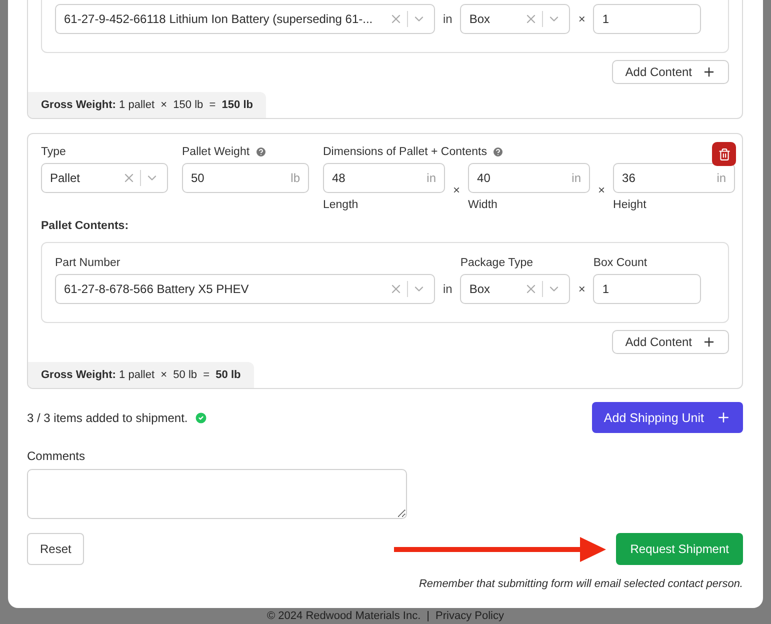 The width and height of the screenshot is (771, 624). Describe the element at coordinates (384, 178) in the screenshot. I see `dimension-field: 48 in` at that location.